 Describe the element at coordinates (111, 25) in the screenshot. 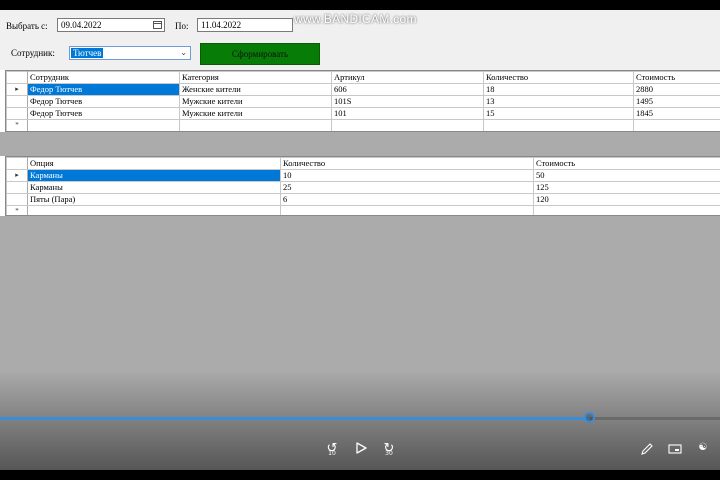

I see `date-from-picker: 09.04.2022` at that location.